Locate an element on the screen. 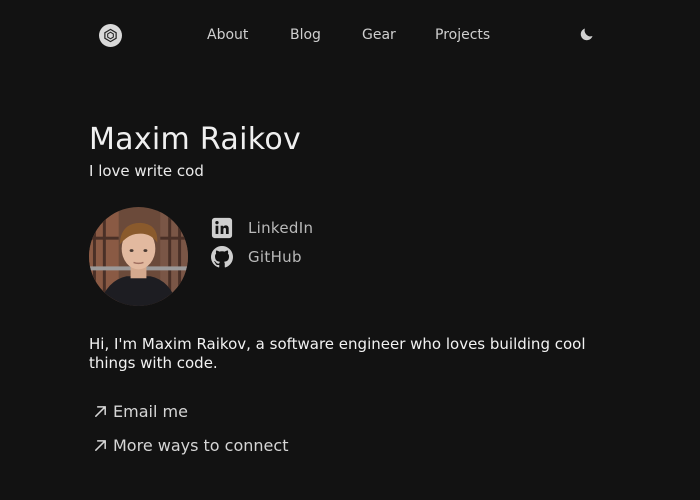 This screenshot has height=500, width=700. email-me-label: Email me is located at coordinates (150, 411).